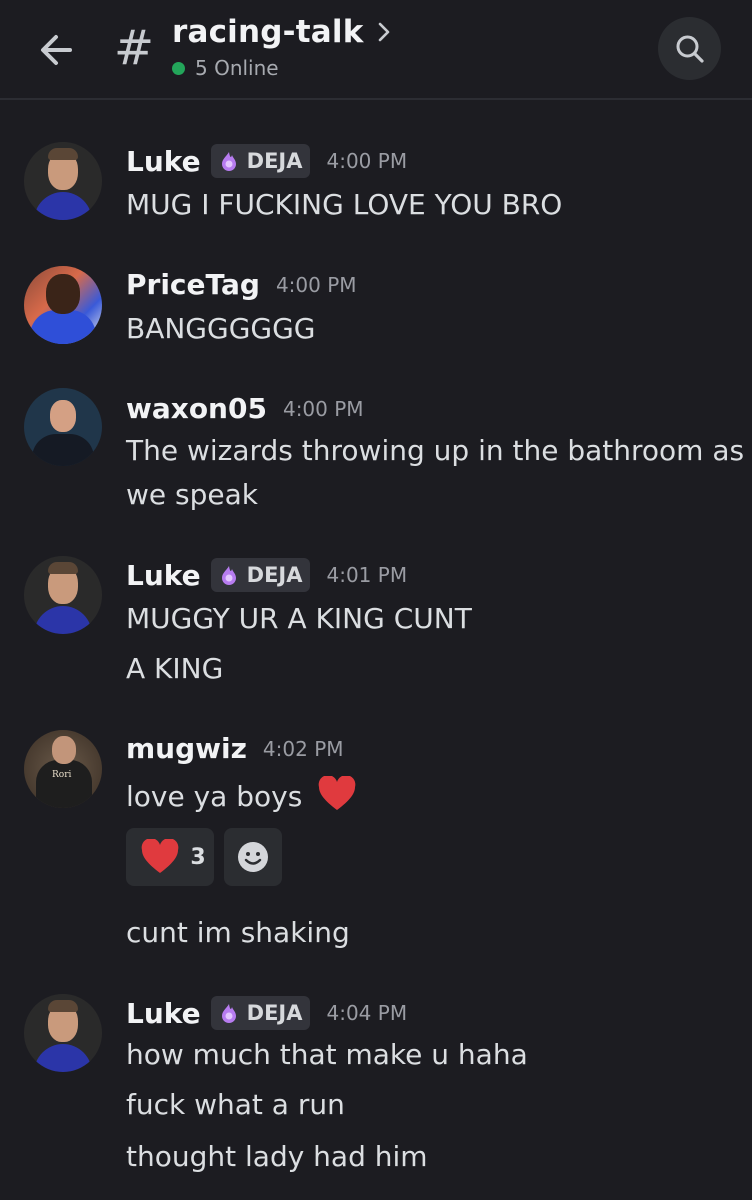  I want to click on reactions-bar: 3, so click(204, 857).